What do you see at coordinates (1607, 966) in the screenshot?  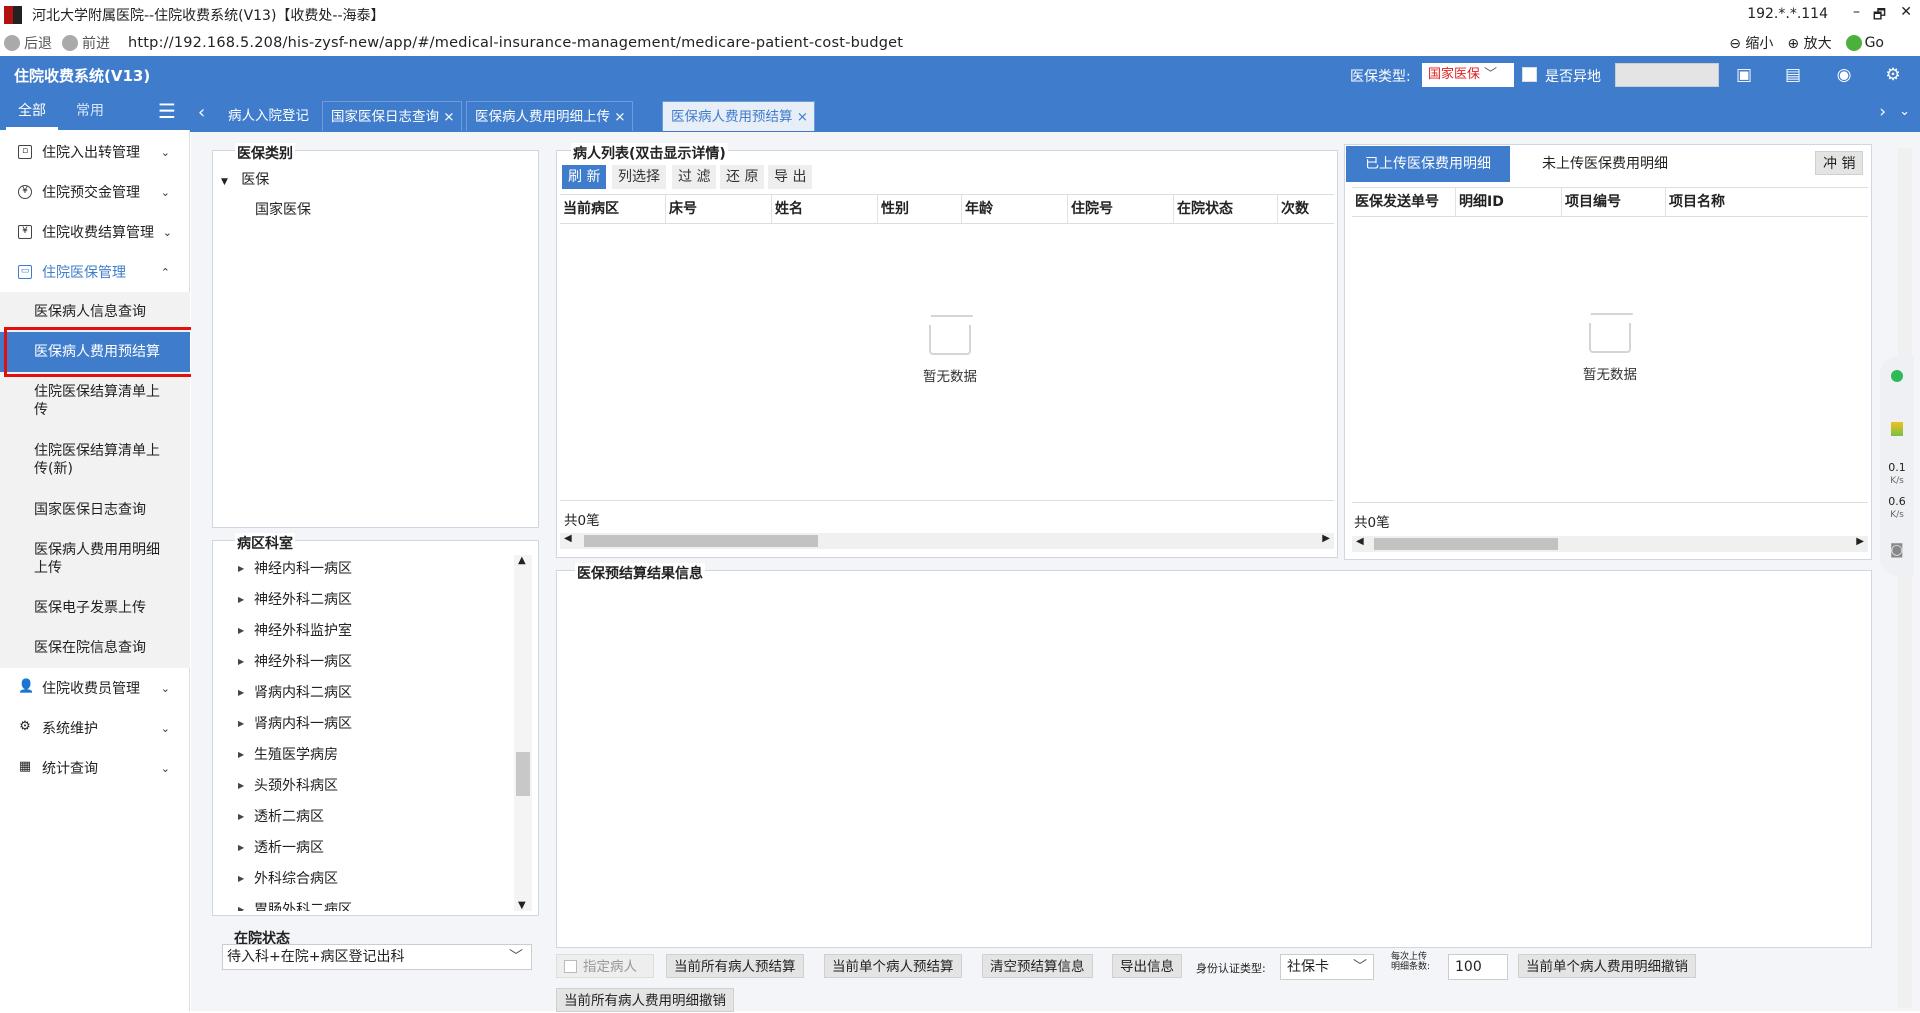 I see `single-revoke-button: 当前单个病人费用明细撤销` at bounding box center [1607, 966].